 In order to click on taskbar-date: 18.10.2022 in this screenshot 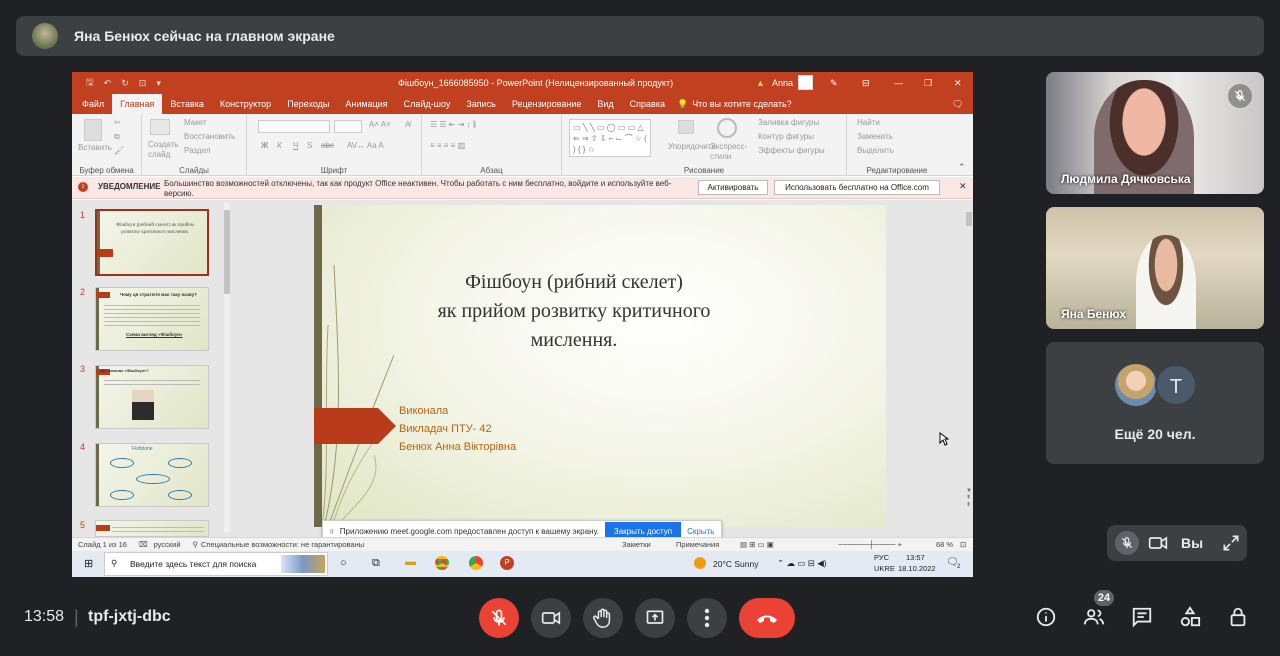, I will do `click(917, 568)`.